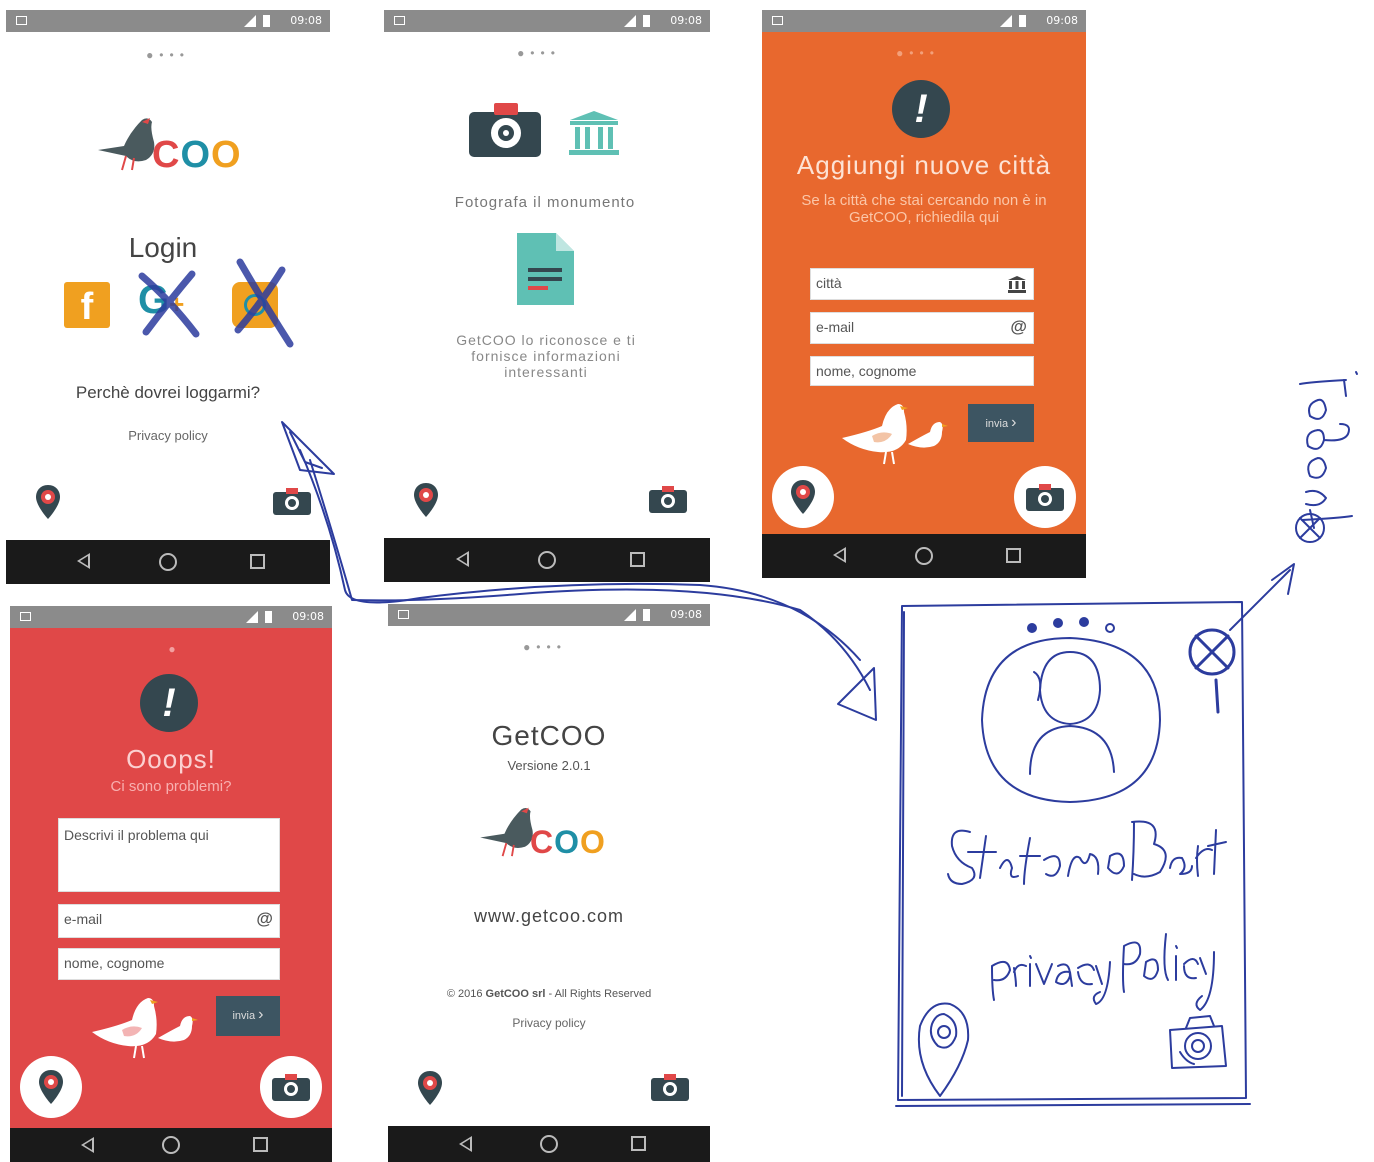 This screenshot has width=1374, height=1162. I want to click on copyright: © 2016 GetCOO srl - All Rights Reserved, so click(549, 994).